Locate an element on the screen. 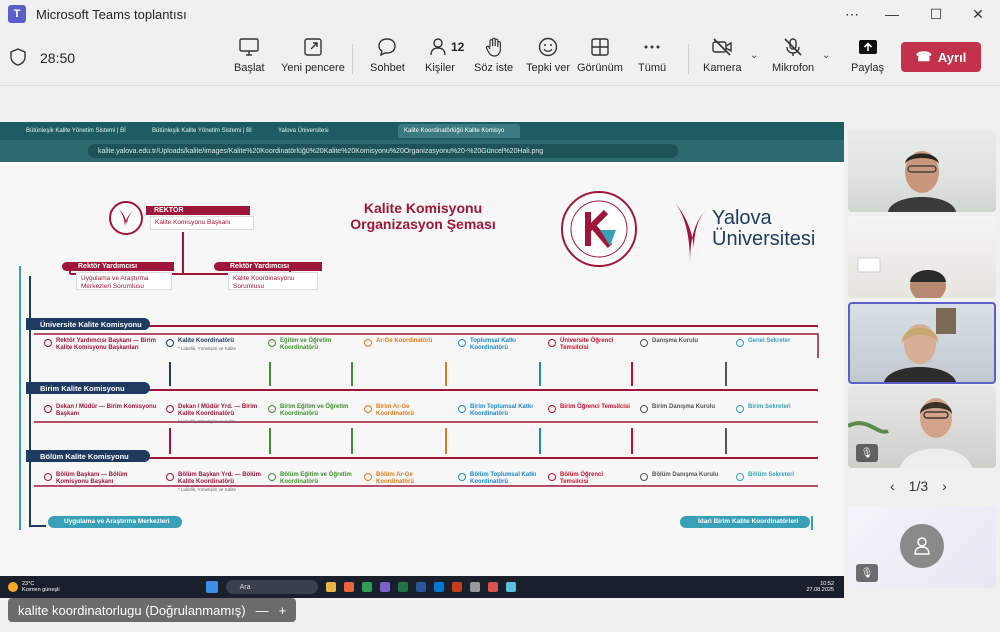 The width and height of the screenshot is (1000, 632). plus-icon: + is located at coordinates (283, 610).